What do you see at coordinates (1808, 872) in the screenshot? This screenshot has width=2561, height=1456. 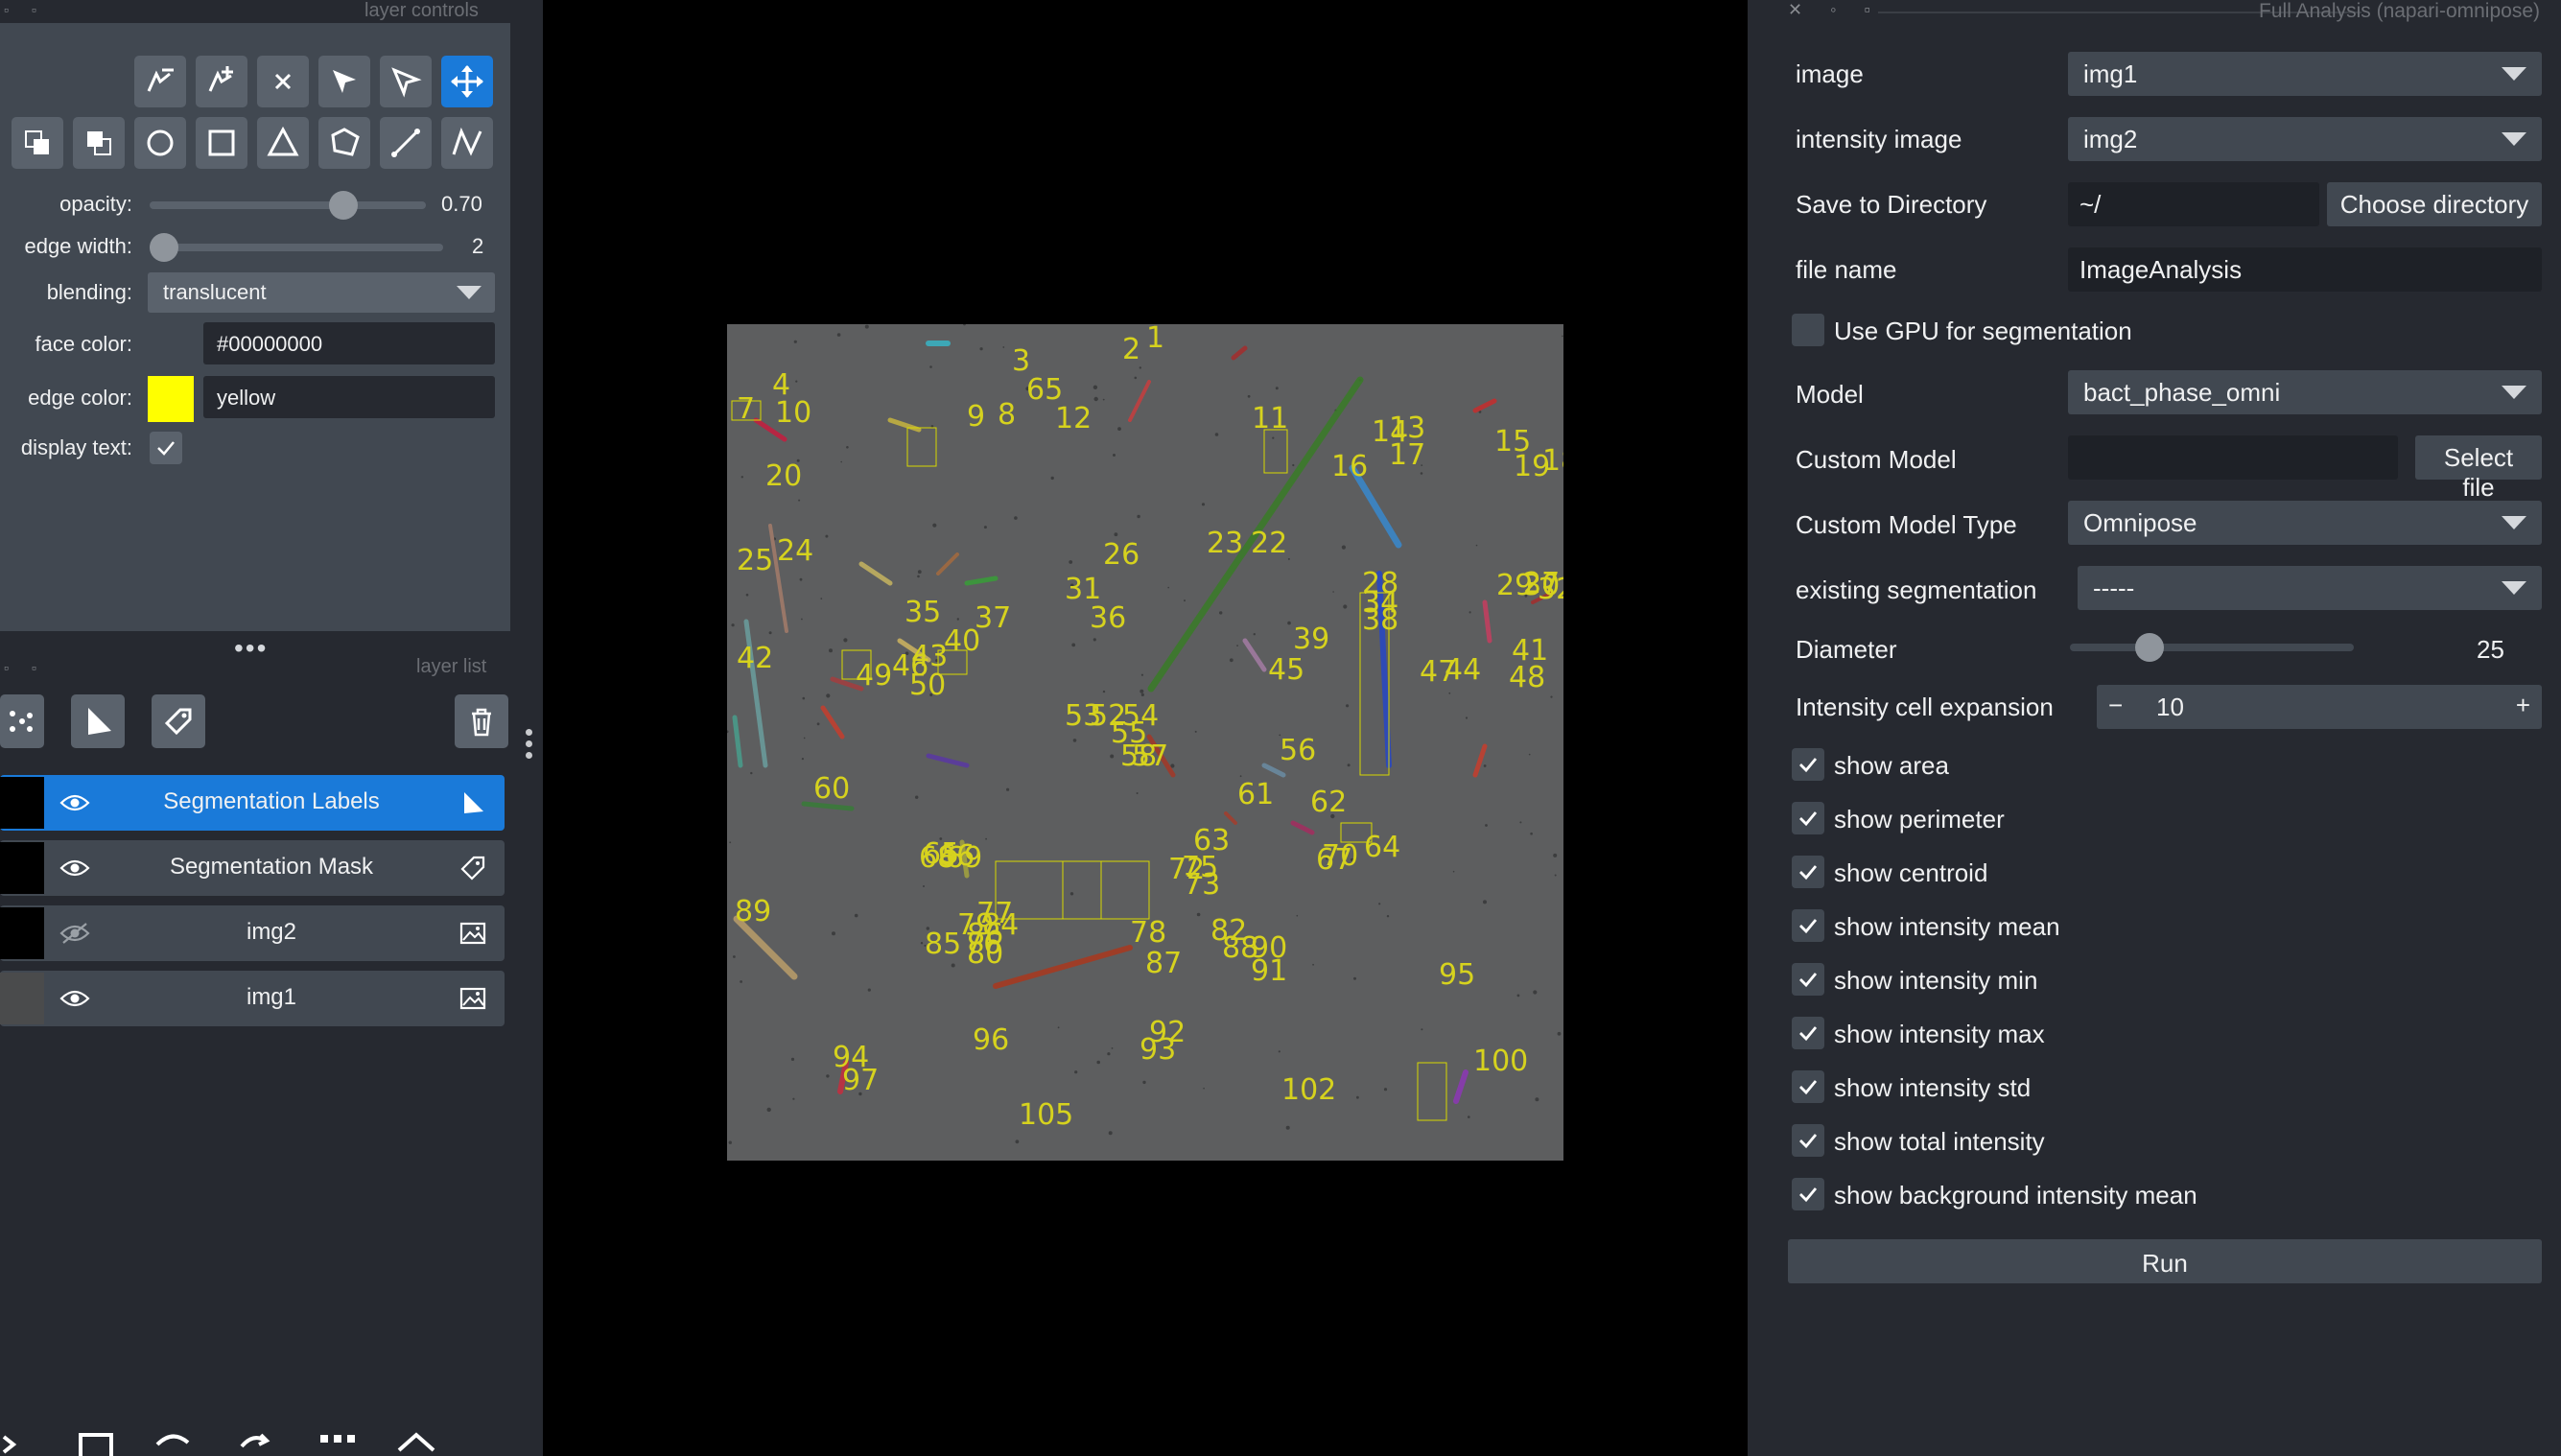 I see `show-centroid-checkbox` at bounding box center [1808, 872].